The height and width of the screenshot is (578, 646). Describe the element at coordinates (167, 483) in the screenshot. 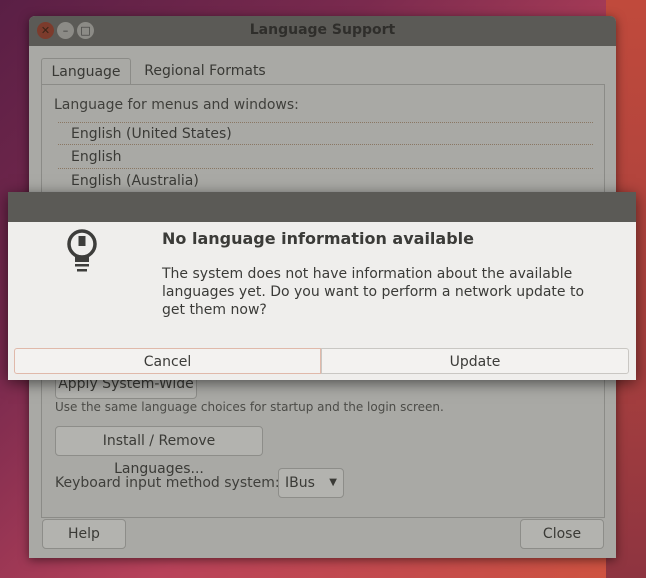

I see `keyboard-input-label: Keyboard input method system:` at that location.